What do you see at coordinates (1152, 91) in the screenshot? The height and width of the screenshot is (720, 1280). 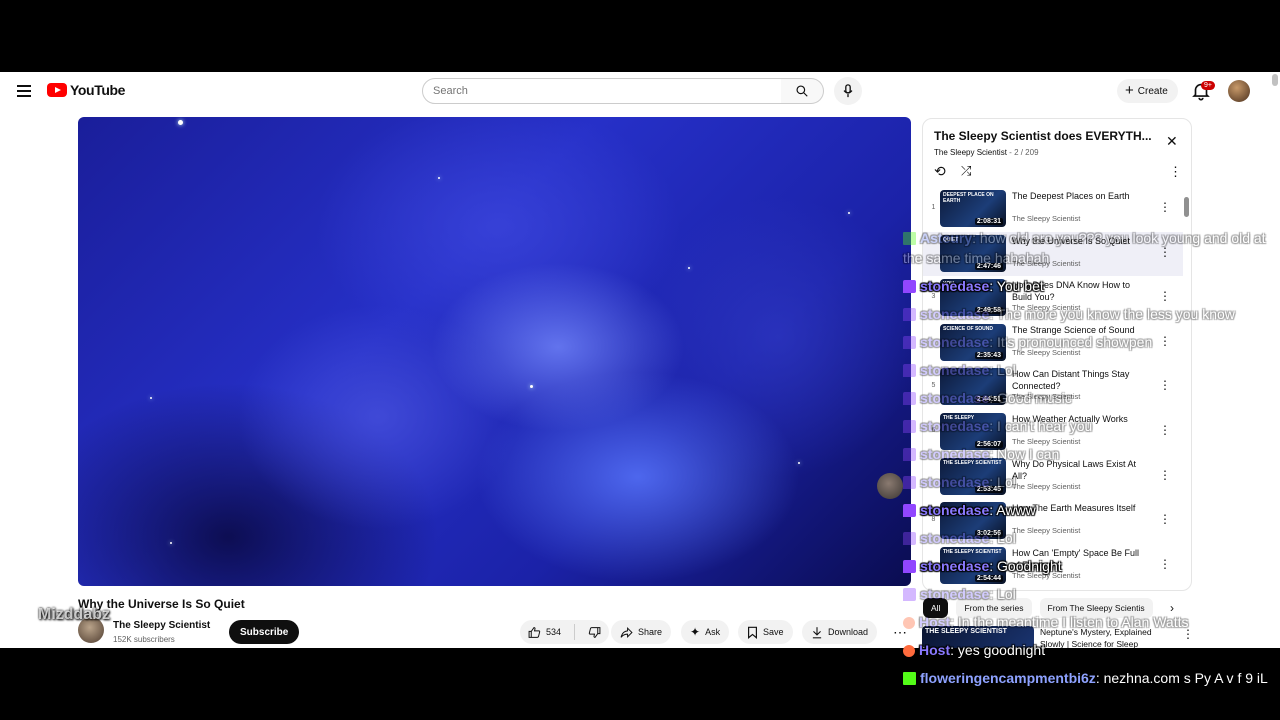 I see `create-label: Create` at bounding box center [1152, 91].